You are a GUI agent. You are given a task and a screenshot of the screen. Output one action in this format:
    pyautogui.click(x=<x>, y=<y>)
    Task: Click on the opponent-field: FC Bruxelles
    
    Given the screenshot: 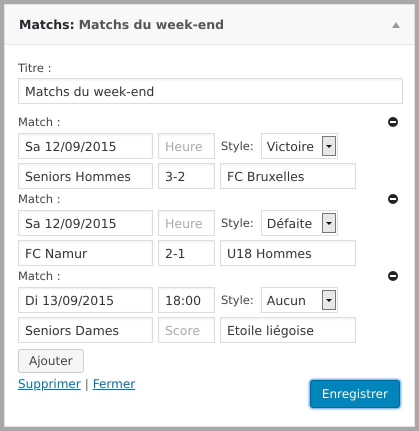 What is the action you would take?
    pyautogui.click(x=288, y=176)
    